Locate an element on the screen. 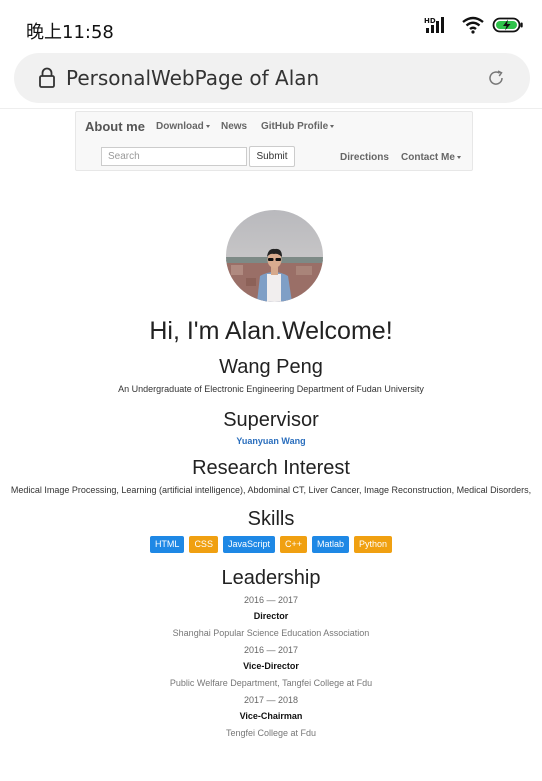 The height and width of the screenshot is (781, 542). skill-badge: Python is located at coordinates (373, 544).